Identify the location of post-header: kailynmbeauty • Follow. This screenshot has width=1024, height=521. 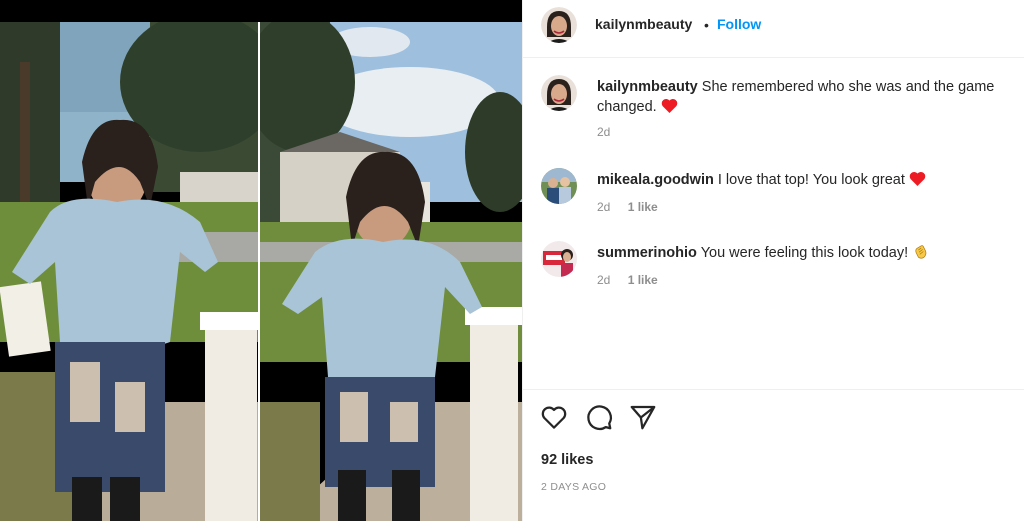
(773, 29).